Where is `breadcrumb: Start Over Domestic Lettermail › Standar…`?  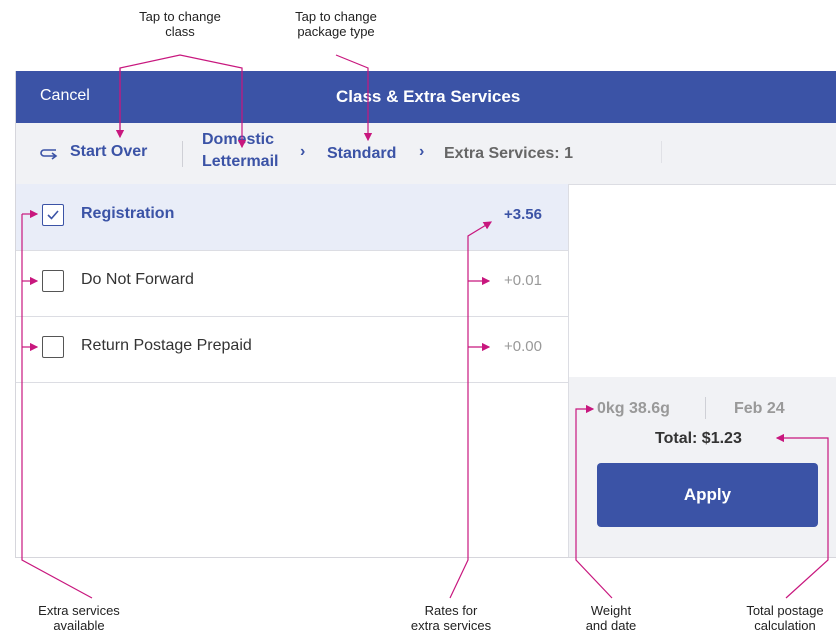 breadcrumb: Start Over Domestic Lettermail › Standar… is located at coordinates (426, 154).